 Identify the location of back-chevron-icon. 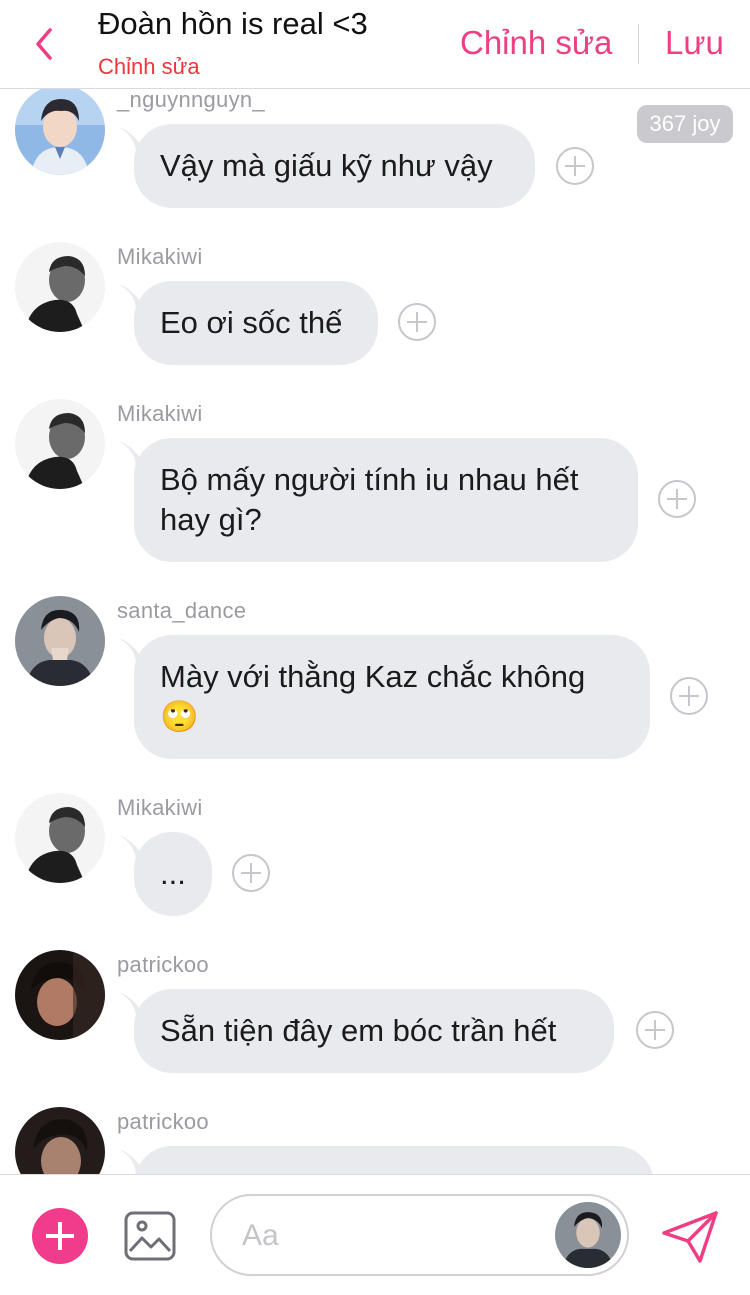
(45, 44).